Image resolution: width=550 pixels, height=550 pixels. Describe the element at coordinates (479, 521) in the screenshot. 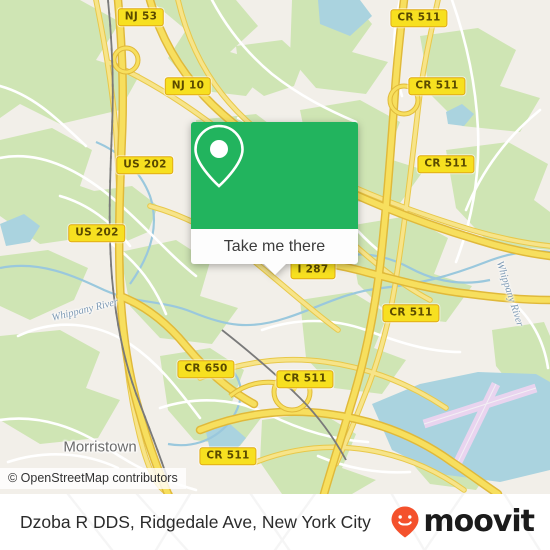

I see `moovit-wordmark: moovit` at that location.